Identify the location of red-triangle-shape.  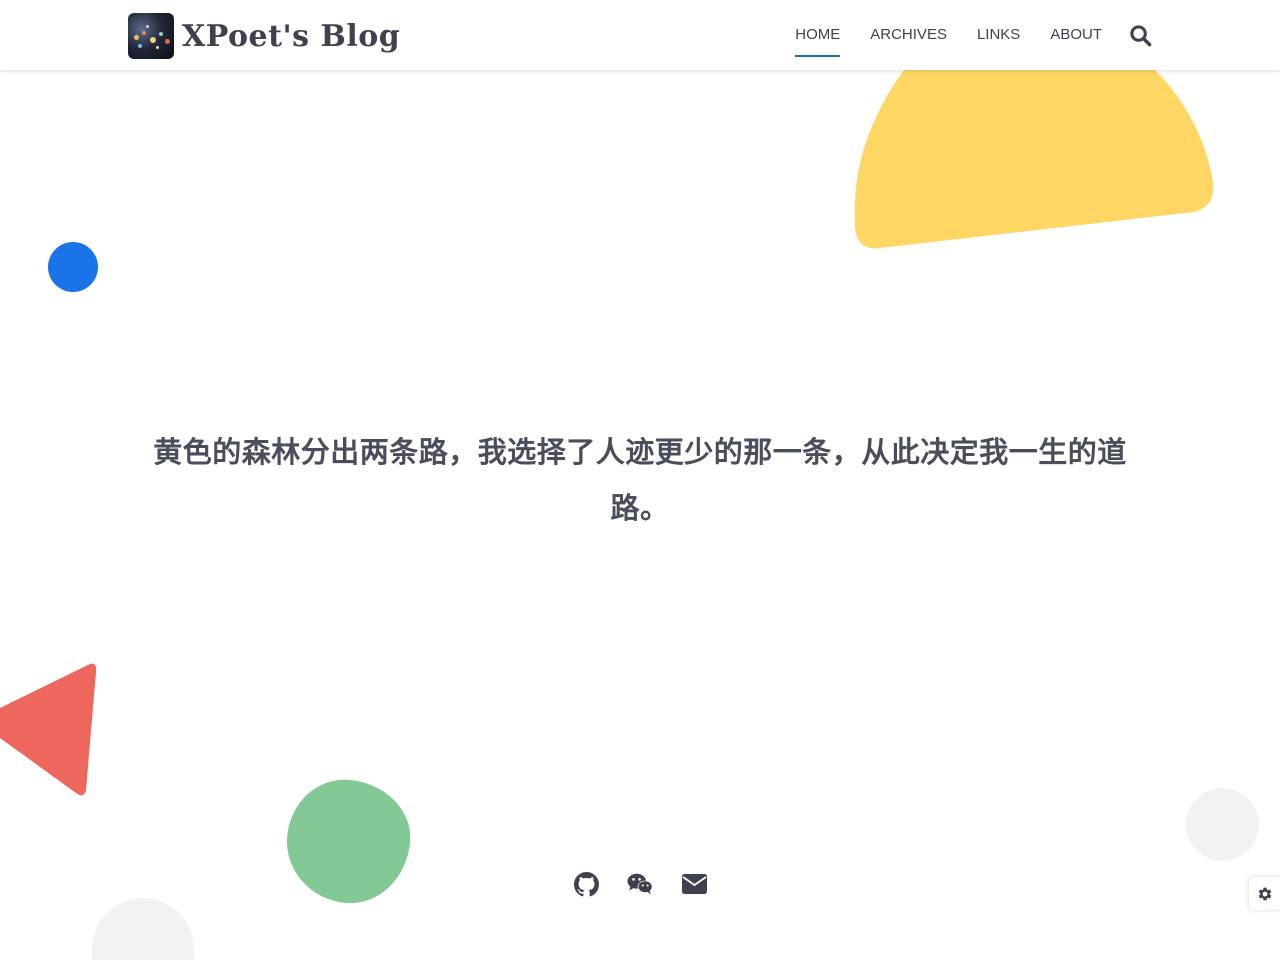
(48, 729).